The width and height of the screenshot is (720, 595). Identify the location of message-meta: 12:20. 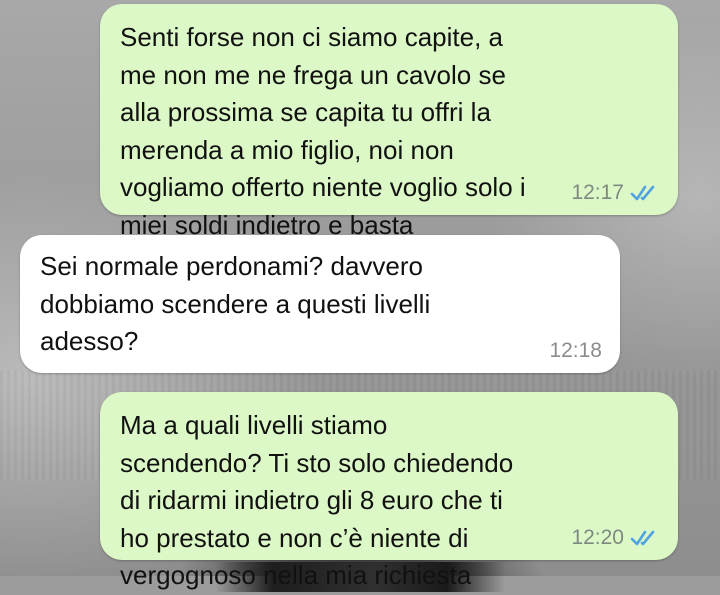
(615, 538).